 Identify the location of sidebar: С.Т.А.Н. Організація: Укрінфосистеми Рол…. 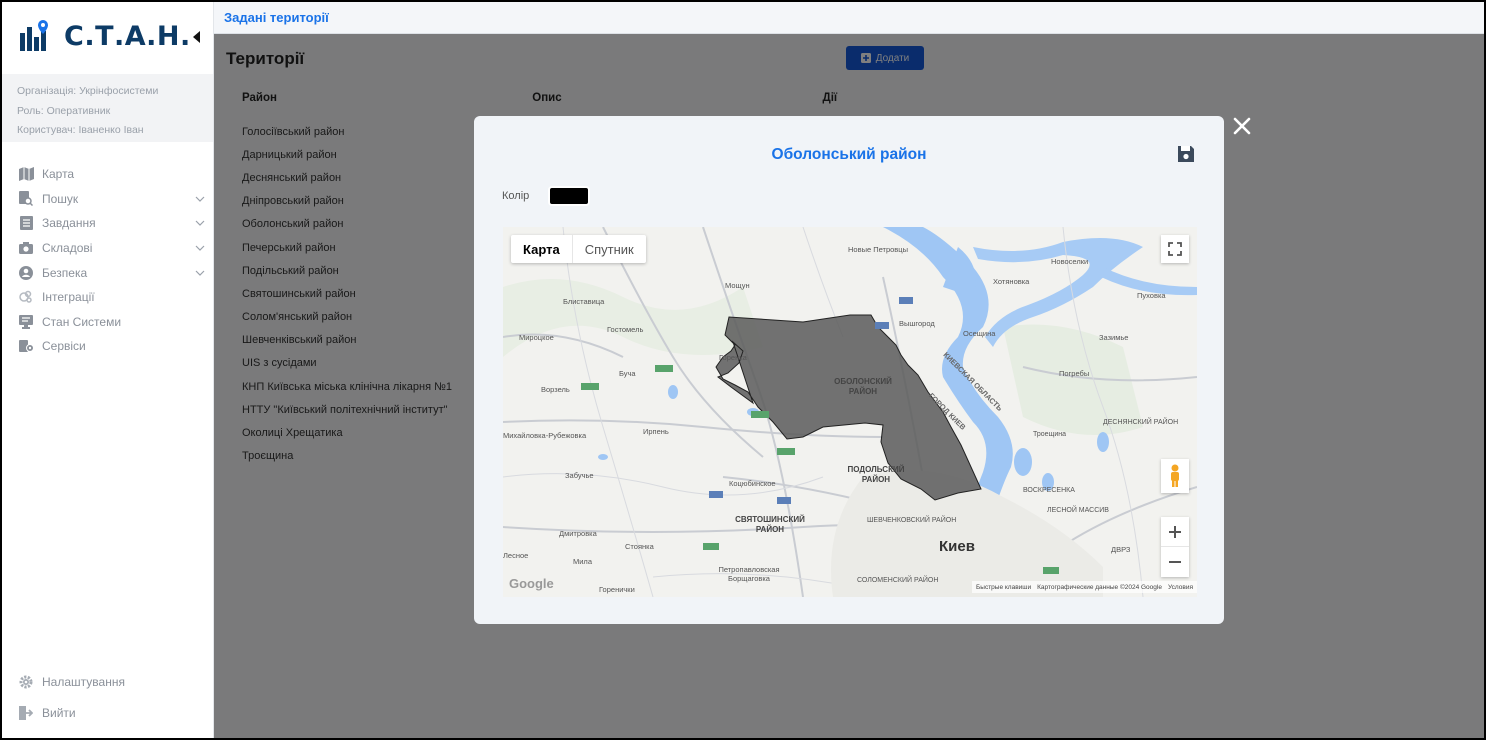
(108, 370).